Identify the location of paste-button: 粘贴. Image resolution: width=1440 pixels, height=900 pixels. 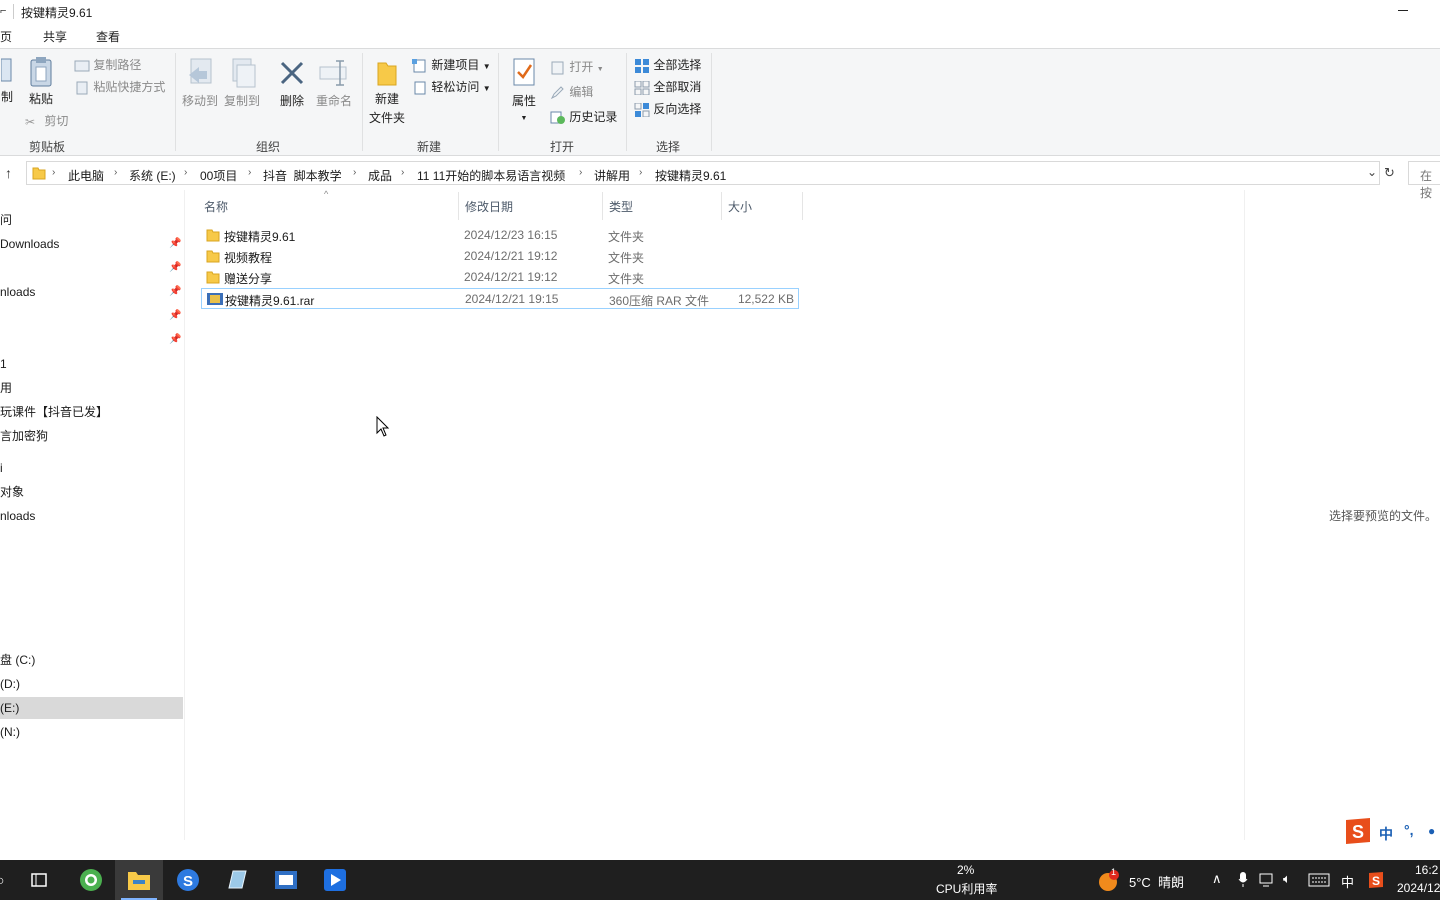
(41, 82).